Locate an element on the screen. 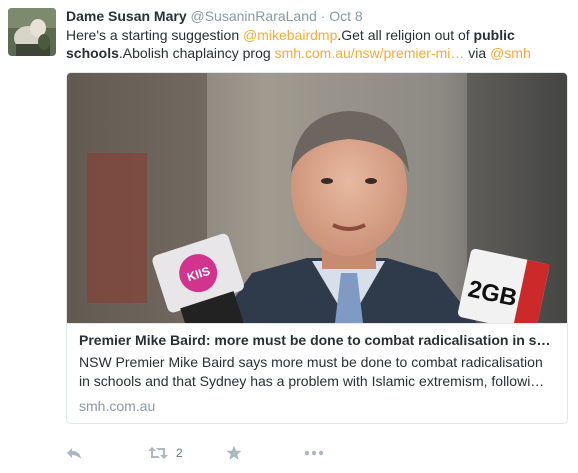 The image size is (578, 473). tweet-header: Dame Susan Mary @SusaninRaraLand · Oct 8 is located at coordinates (214, 16).